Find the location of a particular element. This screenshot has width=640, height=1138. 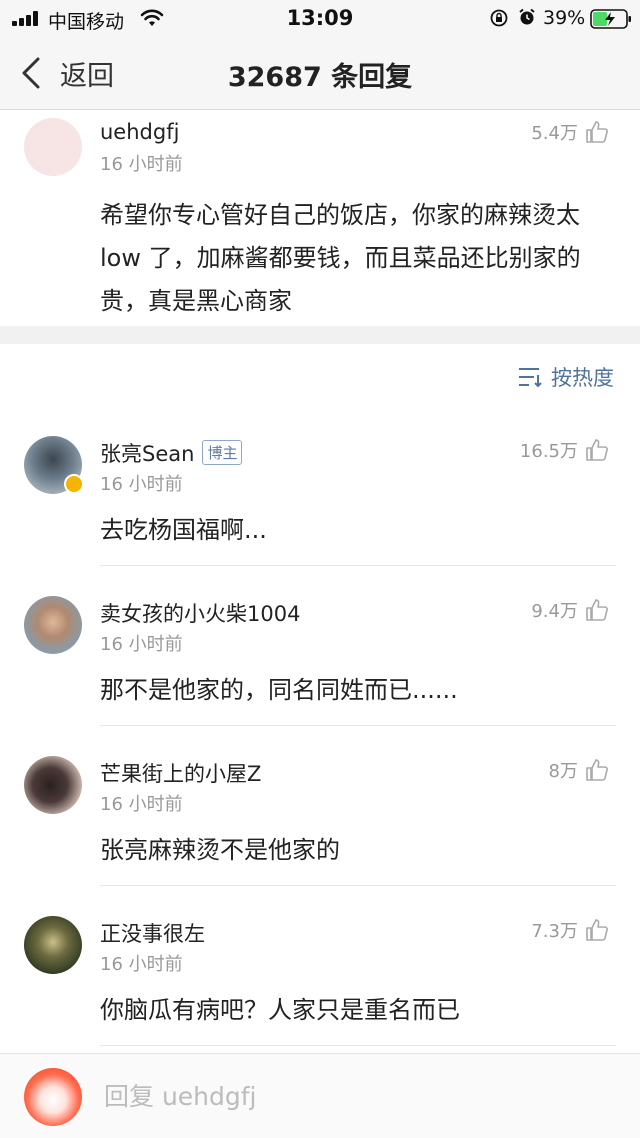

reply-username: 芒果街上的小屋Z is located at coordinates (180, 773).